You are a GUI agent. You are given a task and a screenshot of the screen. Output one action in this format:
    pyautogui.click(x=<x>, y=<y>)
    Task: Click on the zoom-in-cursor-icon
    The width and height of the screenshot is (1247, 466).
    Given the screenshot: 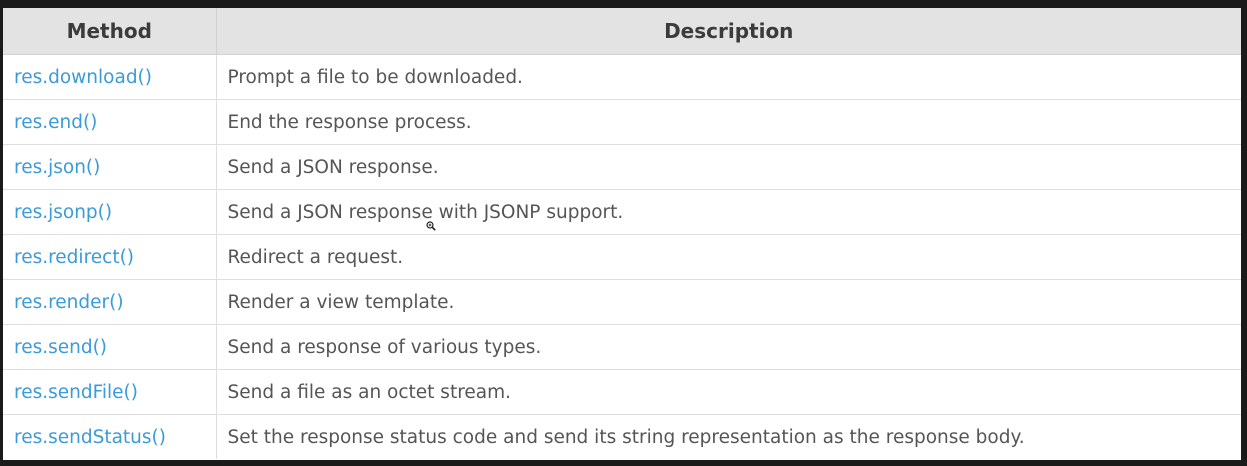 What is the action you would take?
    pyautogui.click(x=431, y=226)
    